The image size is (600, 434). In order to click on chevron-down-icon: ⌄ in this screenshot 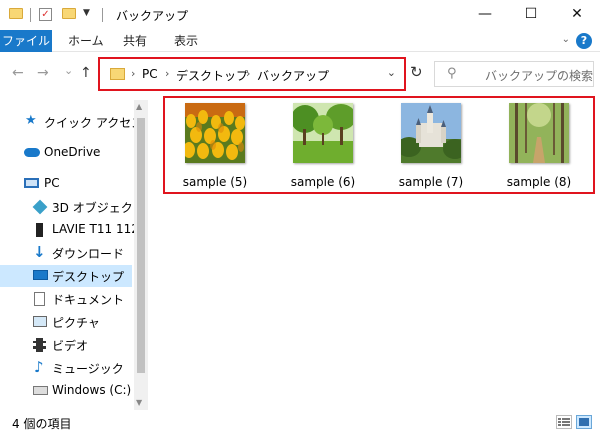, I will do `click(566, 39)`.